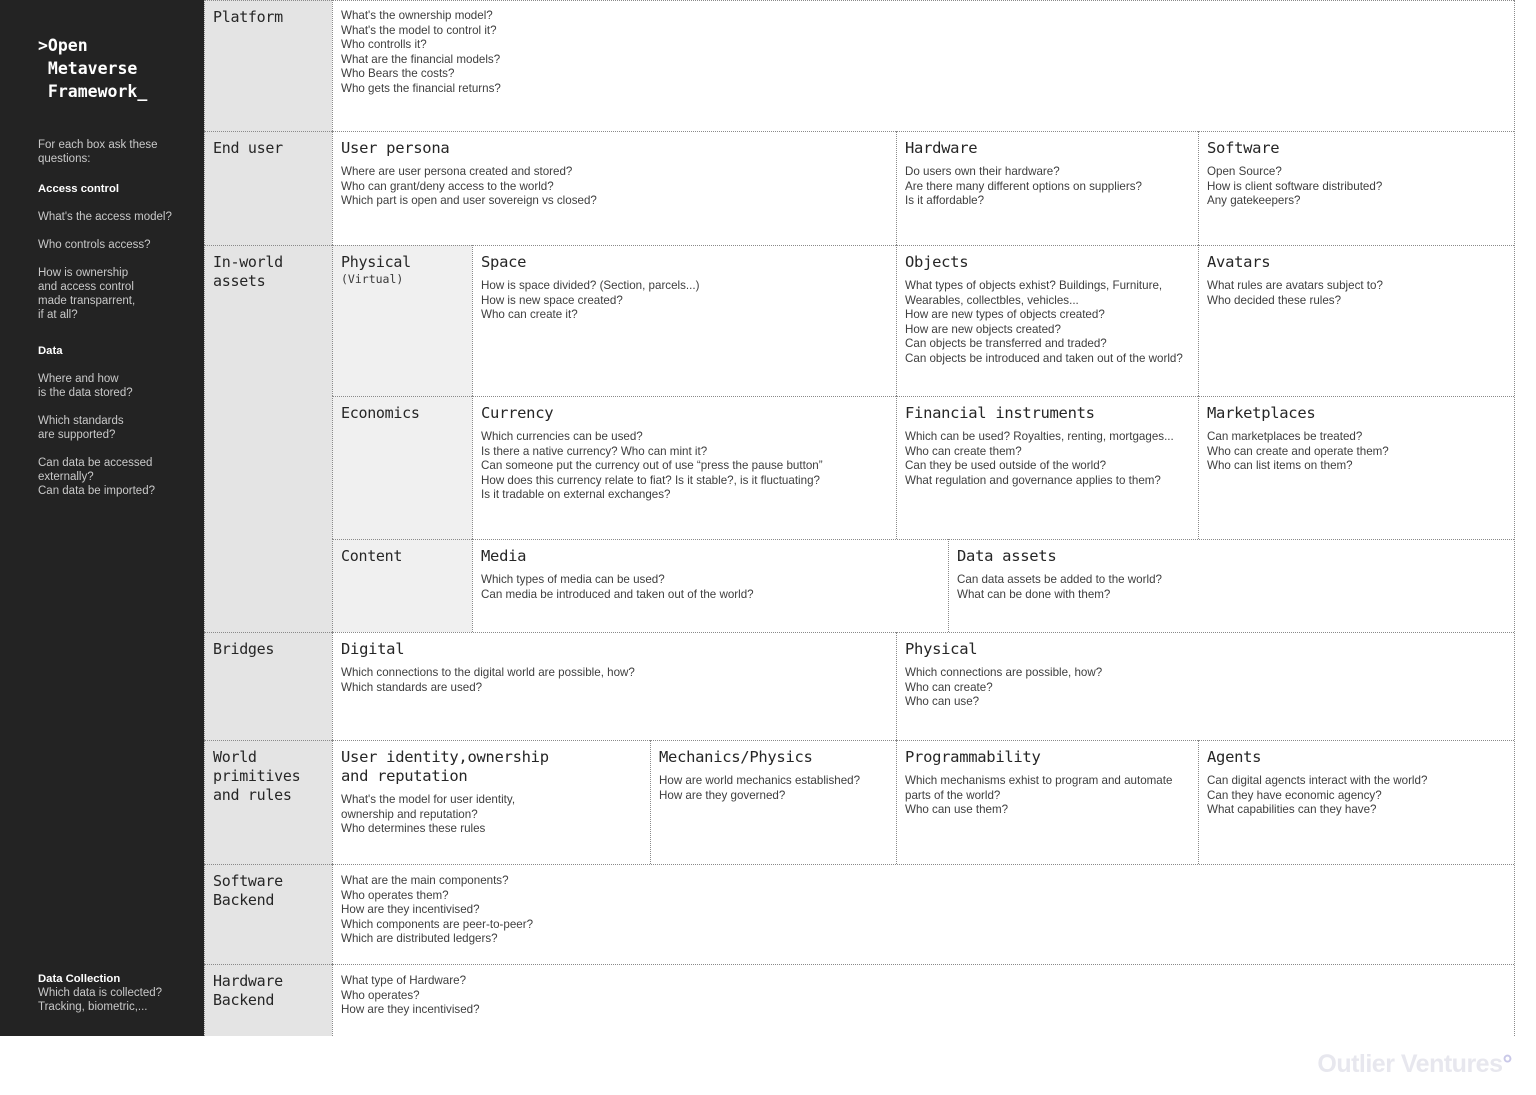  Describe the element at coordinates (421, 88) in the screenshot. I see `question: Who gets the financial returns?` at that location.